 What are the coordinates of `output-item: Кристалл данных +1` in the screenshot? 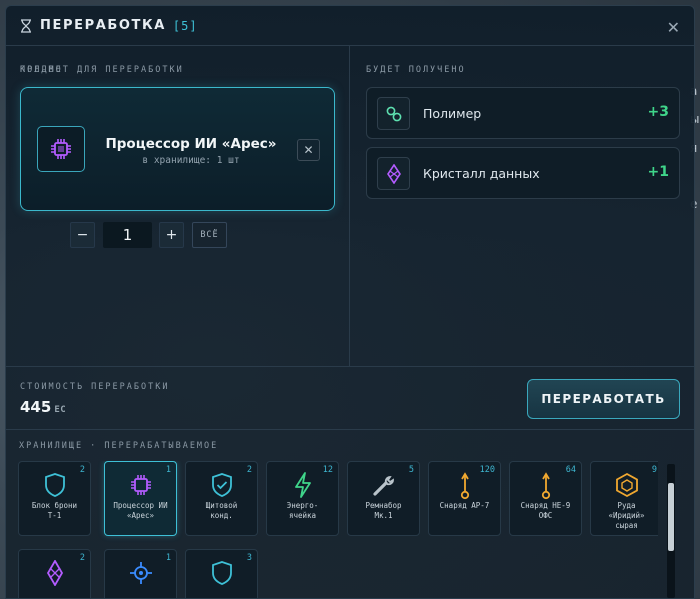 It's located at (523, 173).